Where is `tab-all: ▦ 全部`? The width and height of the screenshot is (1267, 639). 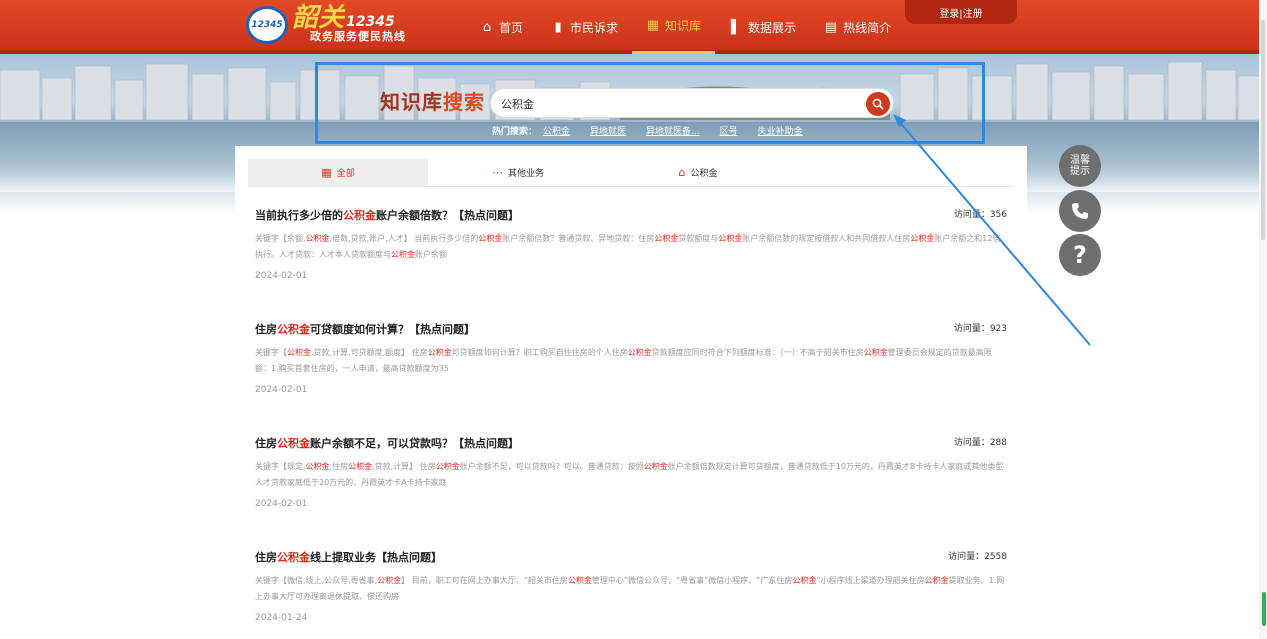
tab-all: ▦ 全部 is located at coordinates (338, 172).